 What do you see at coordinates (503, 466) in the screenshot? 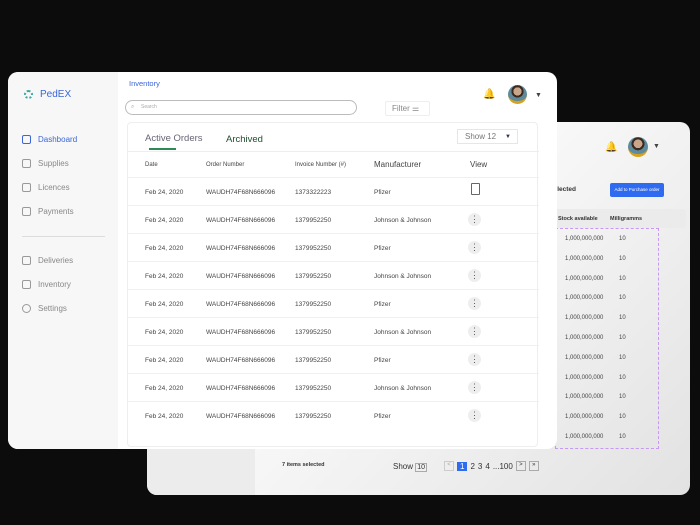
I see `page-100: ...100` at bounding box center [503, 466].